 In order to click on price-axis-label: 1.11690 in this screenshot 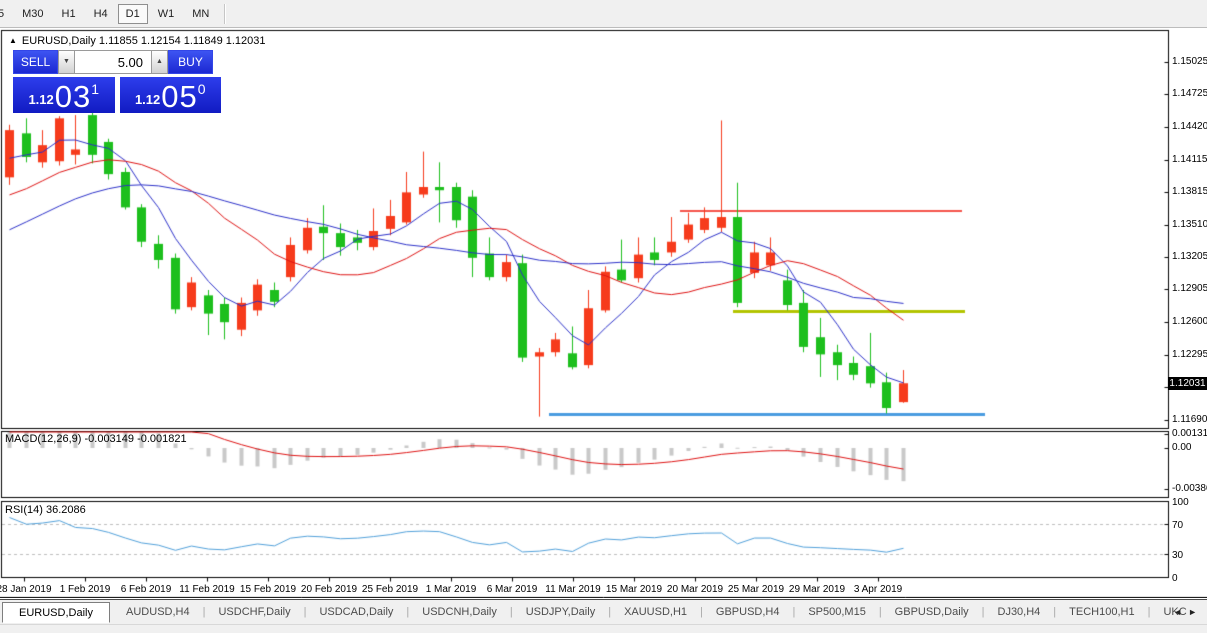, I will do `click(1189, 419)`.